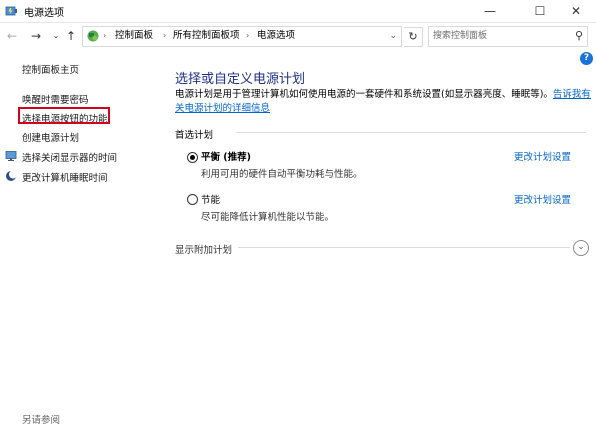  I want to click on control-panel-icon, so click(93, 36).